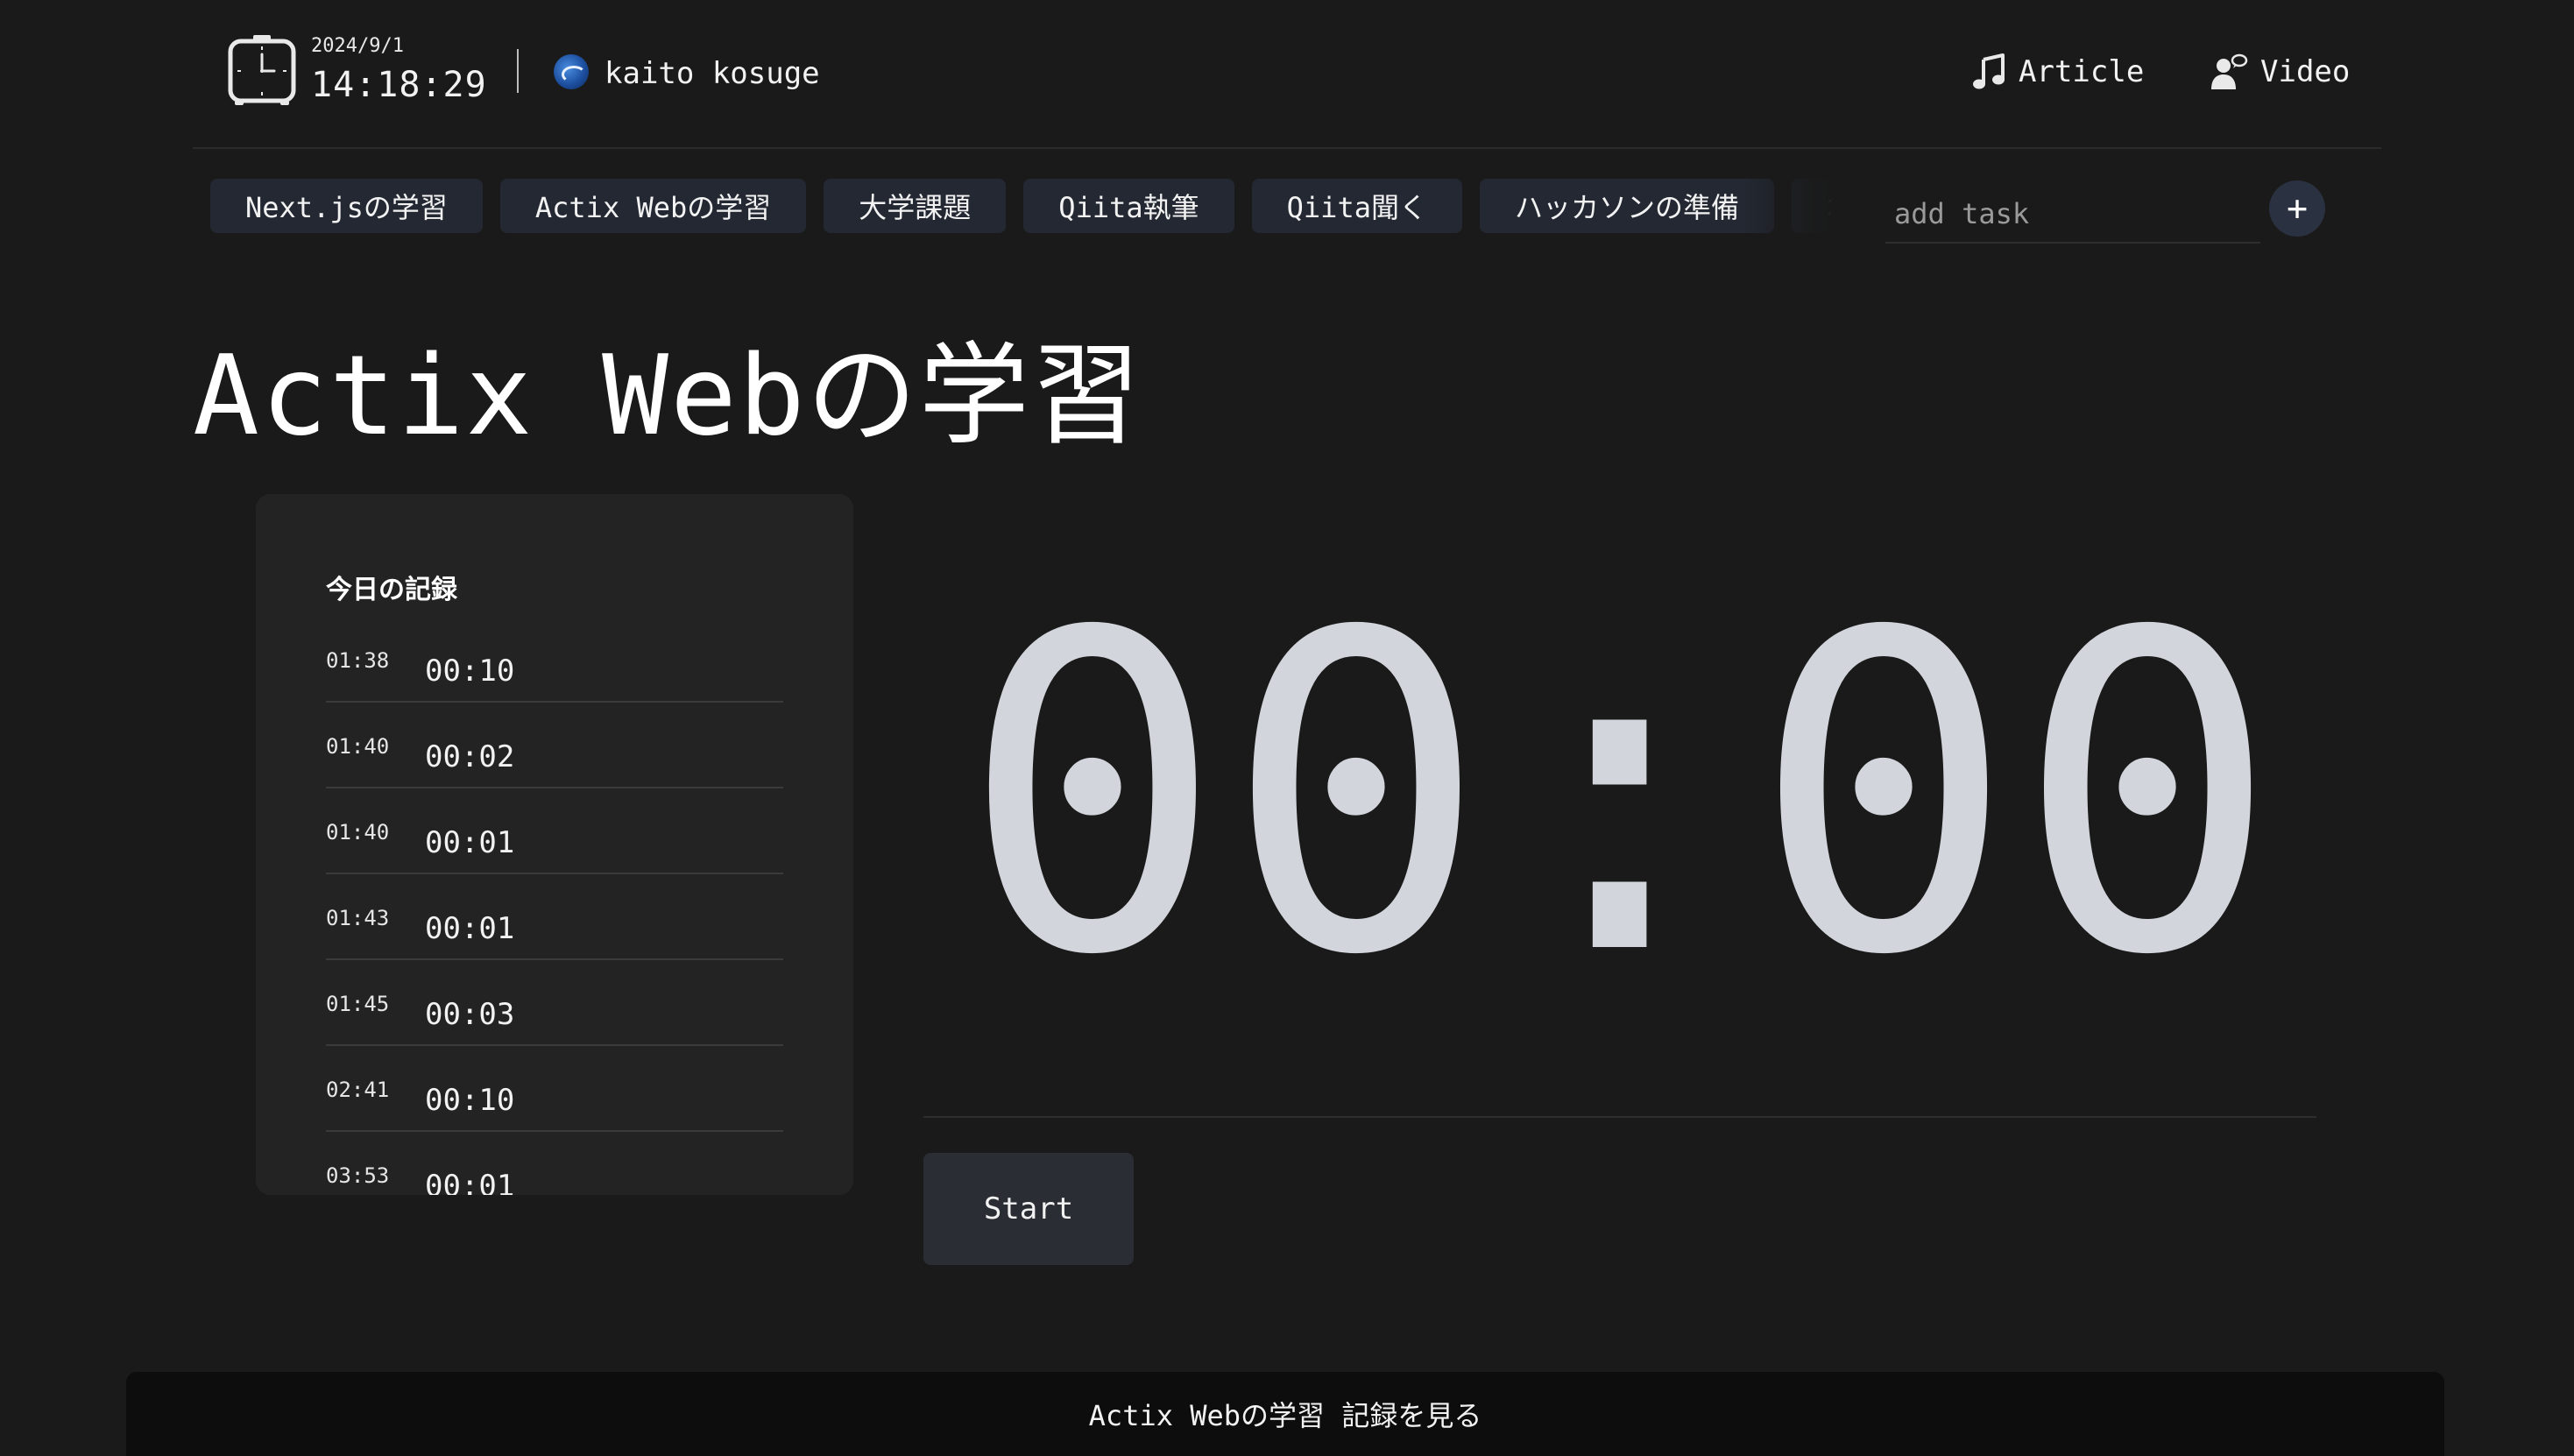  I want to click on record-row: 02:41 00:10, so click(554, 1089).